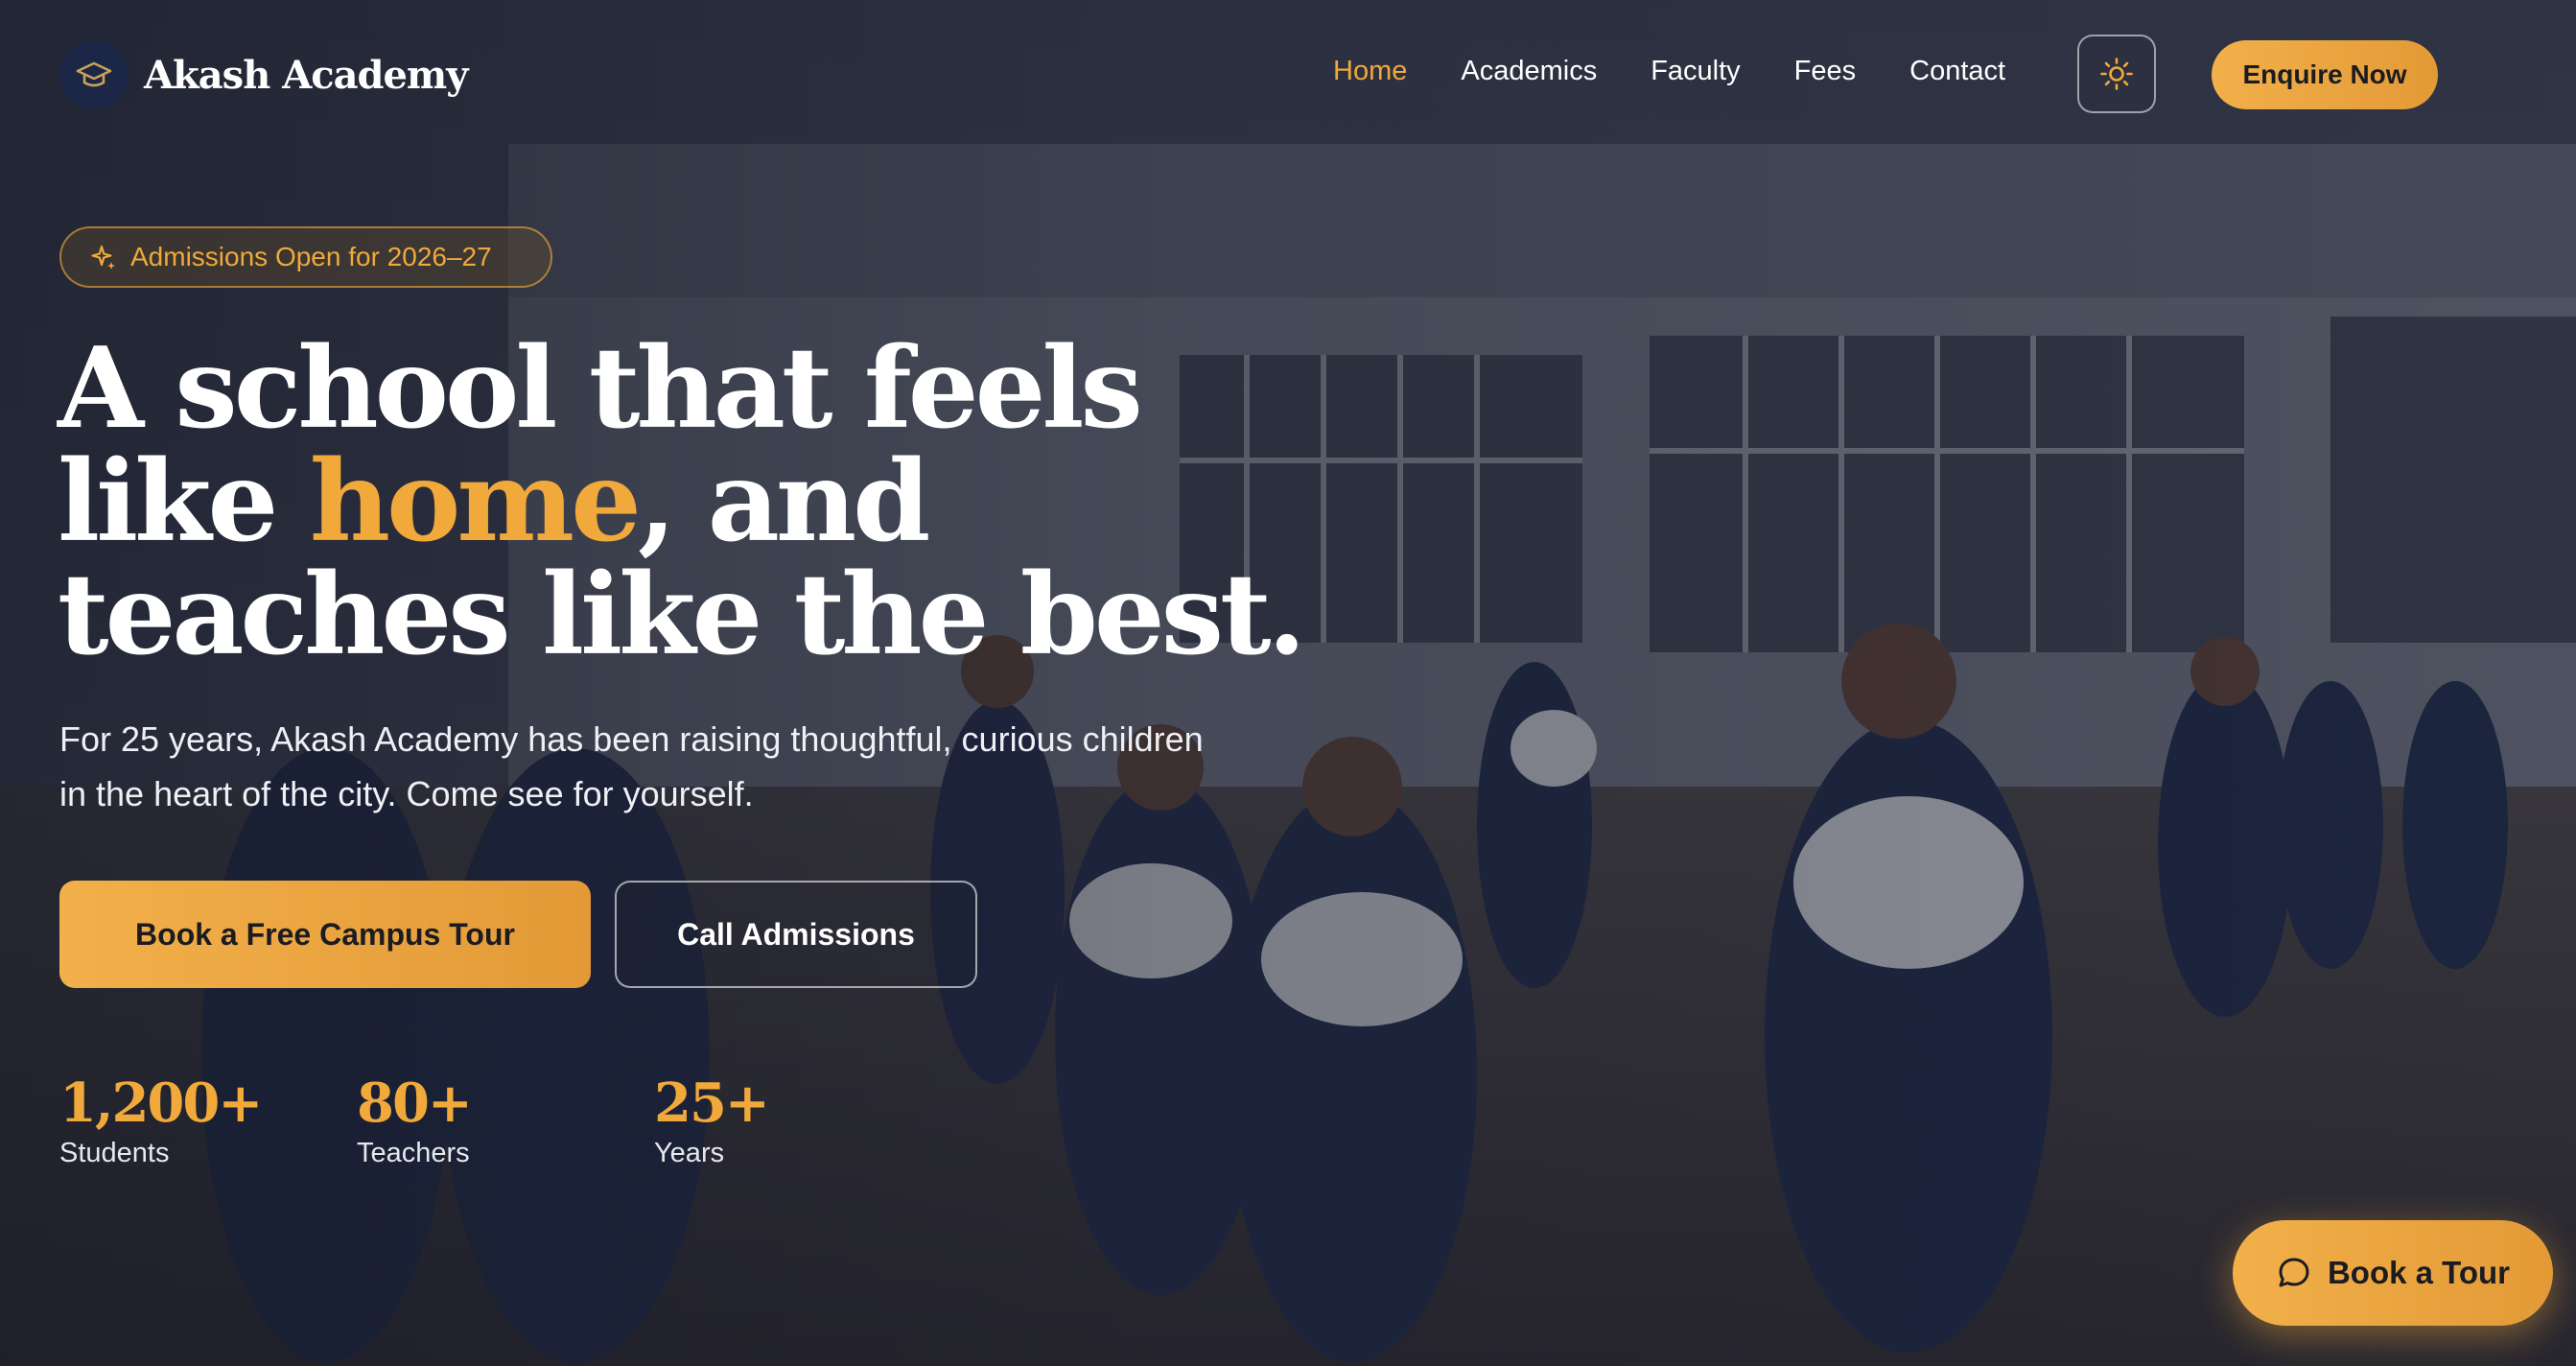 The height and width of the screenshot is (1366, 2576). I want to click on nav-home: Home, so click(1370, 71).